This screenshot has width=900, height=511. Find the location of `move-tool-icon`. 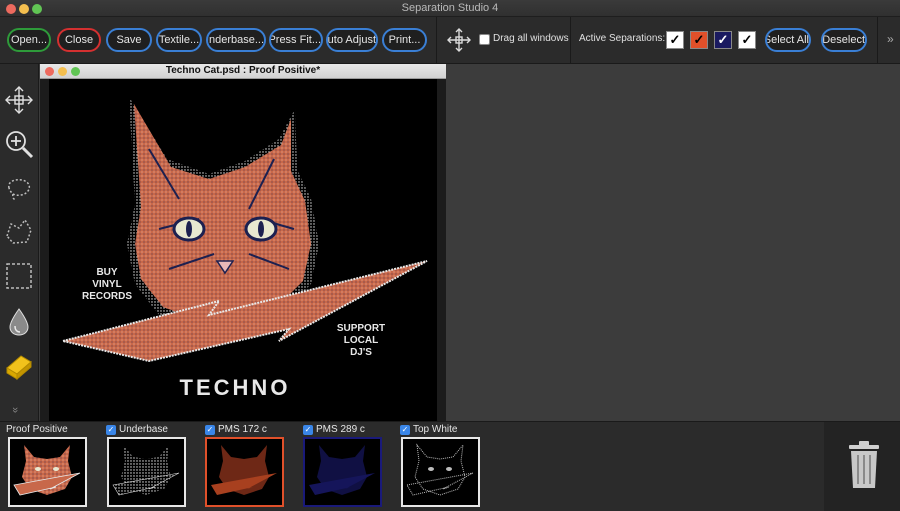

move-tool-icon is located at coordinates (19, 100).